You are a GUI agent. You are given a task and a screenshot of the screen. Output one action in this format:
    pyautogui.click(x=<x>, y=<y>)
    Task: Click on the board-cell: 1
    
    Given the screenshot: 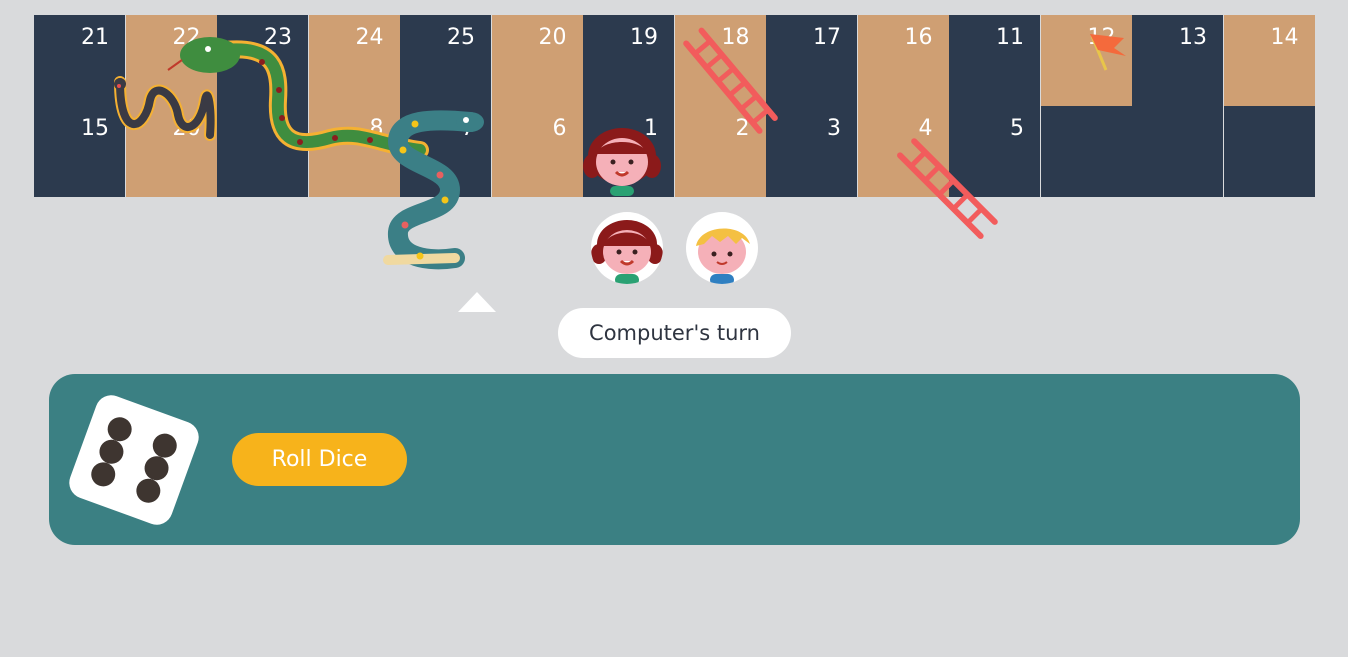 What is the action you would take?
    pyautogui.click(x=628, y=151)
    